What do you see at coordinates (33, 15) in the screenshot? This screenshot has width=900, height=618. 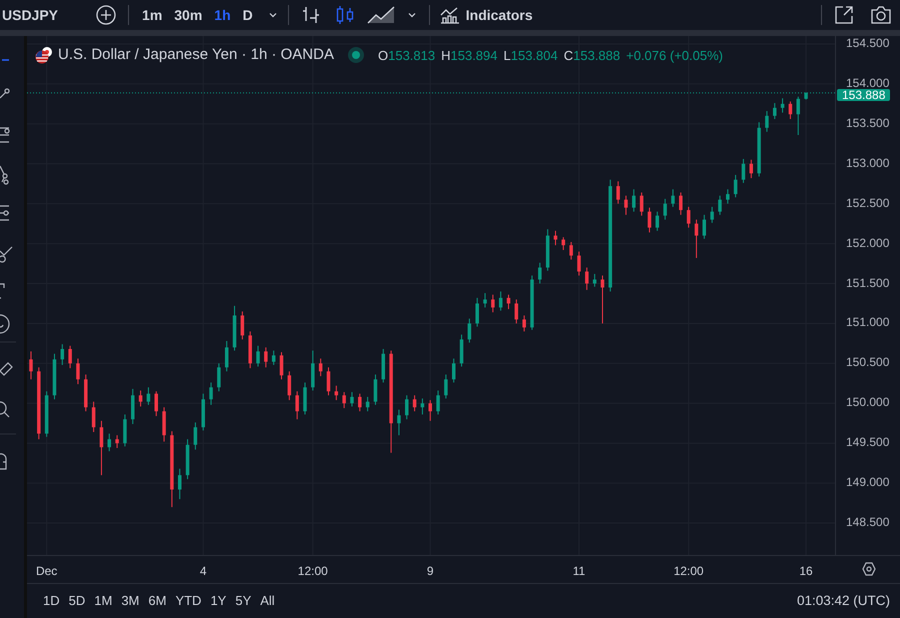 I see `symbol-button: USDJPY` at bounding box center [33, 15].